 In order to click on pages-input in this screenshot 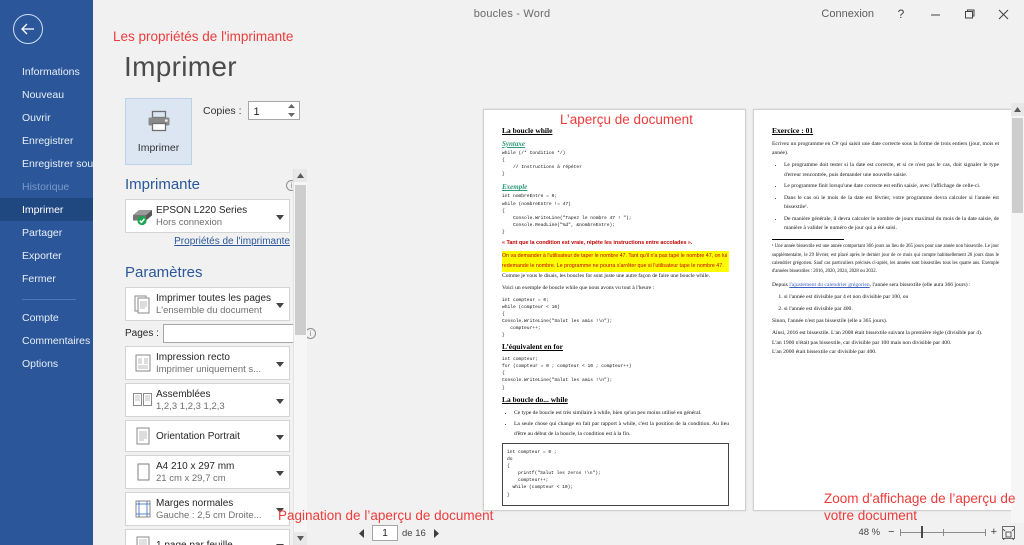, I will do `click(231, 333)`.